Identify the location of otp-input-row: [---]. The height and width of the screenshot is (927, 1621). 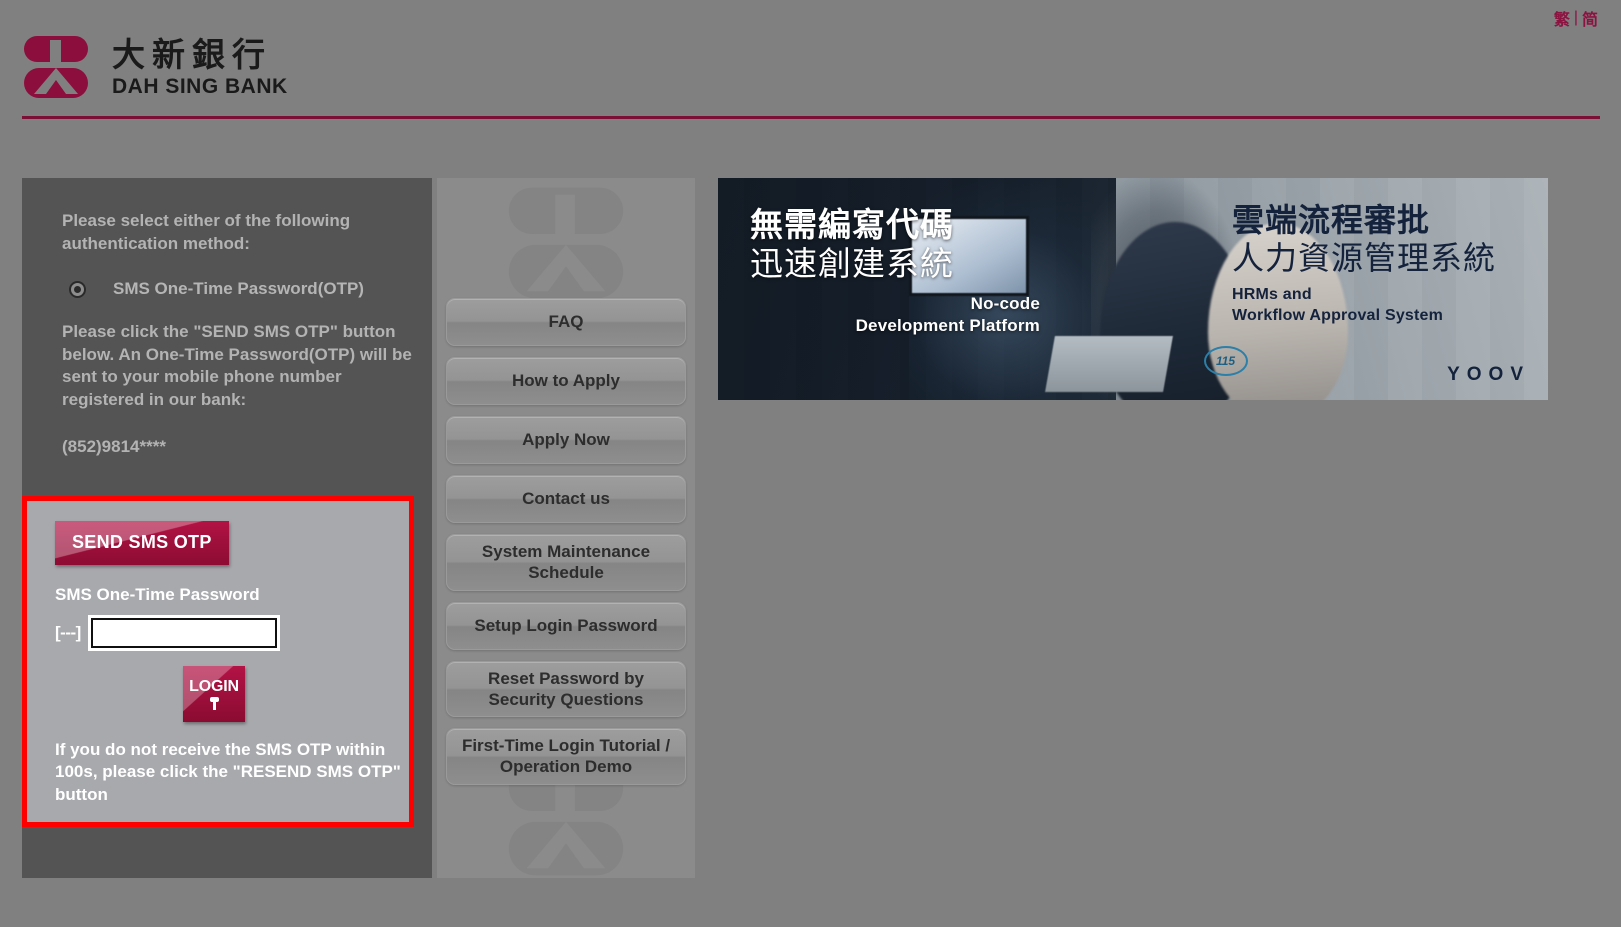
(232, 633).